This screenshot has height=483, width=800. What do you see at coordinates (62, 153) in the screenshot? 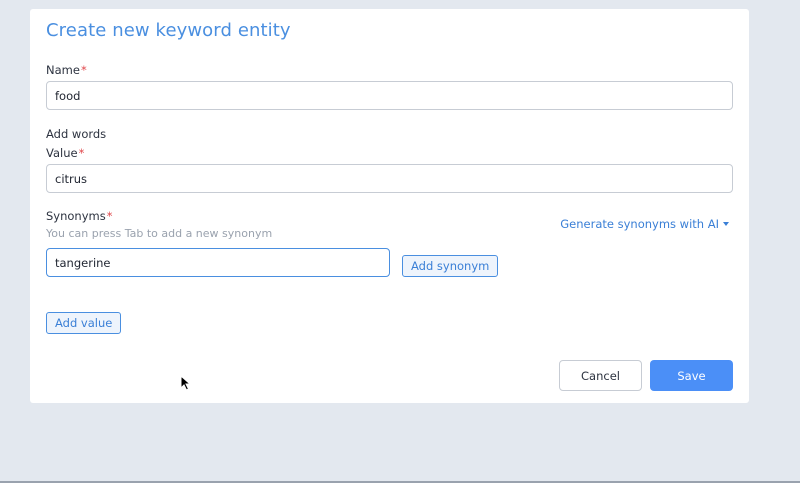
I see `value-label-text: Value` at bounding box center [62, 153].